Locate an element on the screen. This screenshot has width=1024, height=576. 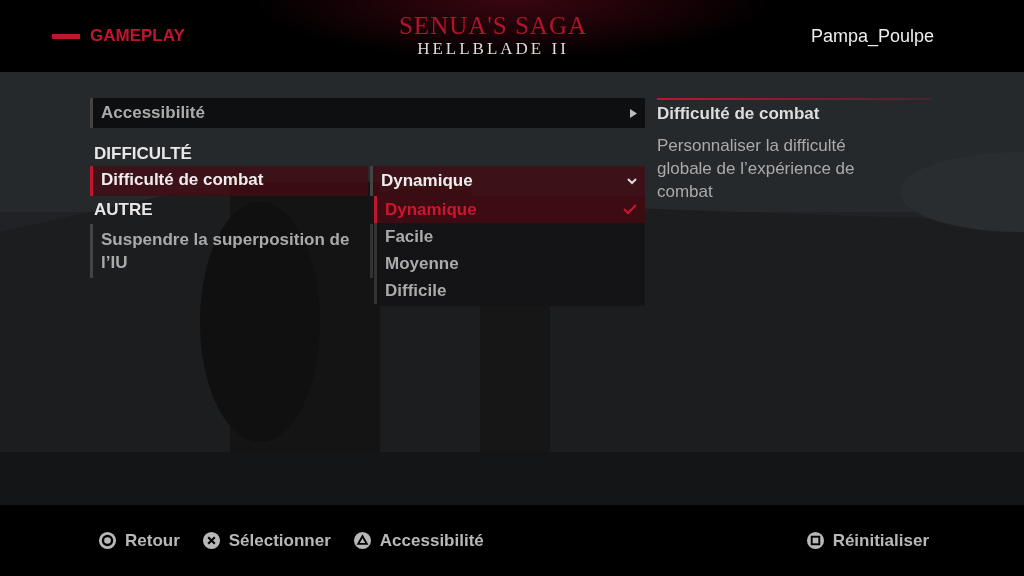
cross-button-icon is located at coordinates (211, 540).